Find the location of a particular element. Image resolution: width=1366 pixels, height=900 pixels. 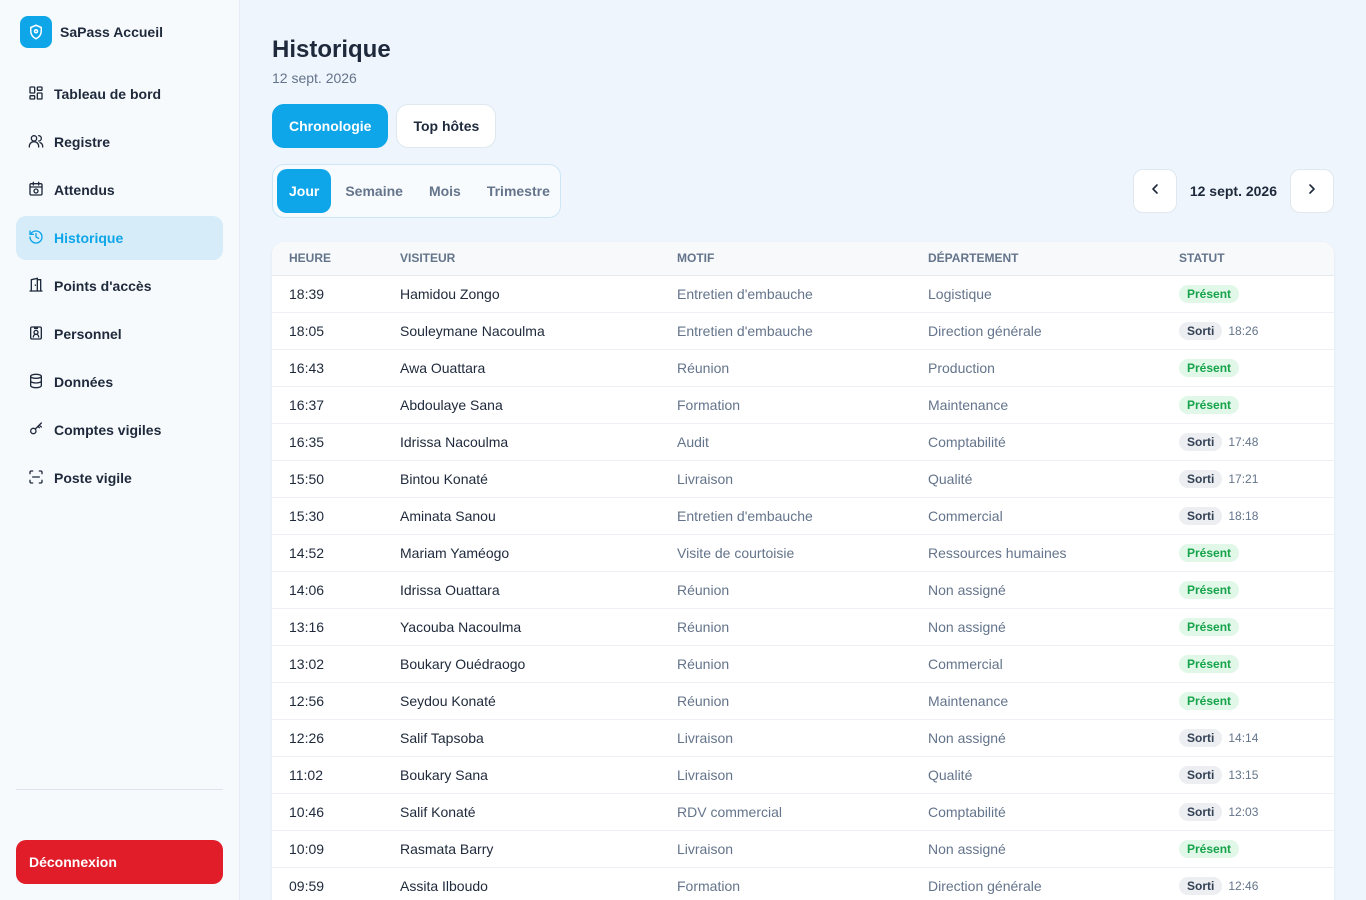

database-icon is located at coordinates (36, 382).